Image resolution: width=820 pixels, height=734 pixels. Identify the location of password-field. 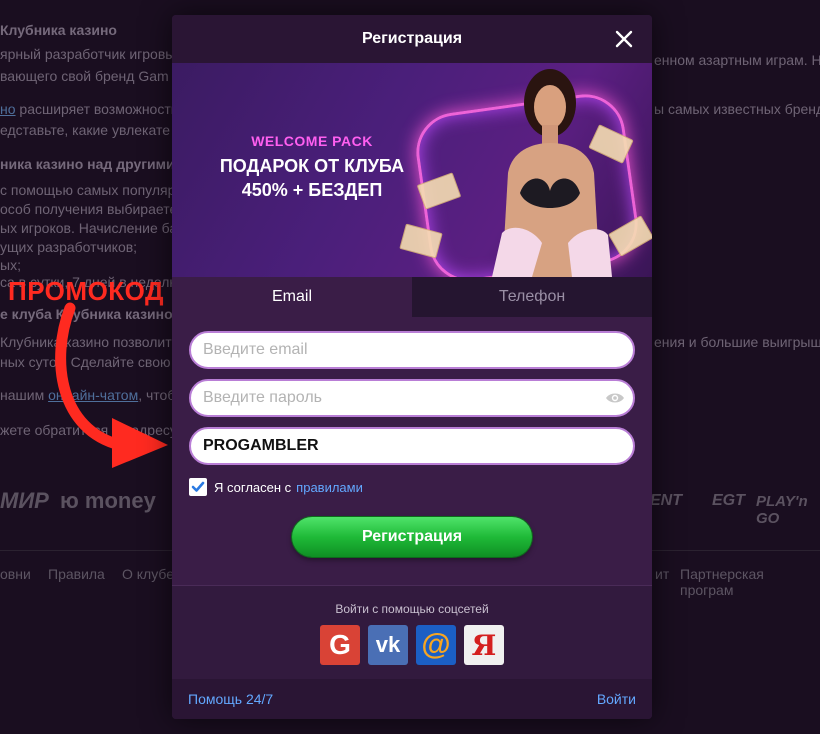
(412, 398).